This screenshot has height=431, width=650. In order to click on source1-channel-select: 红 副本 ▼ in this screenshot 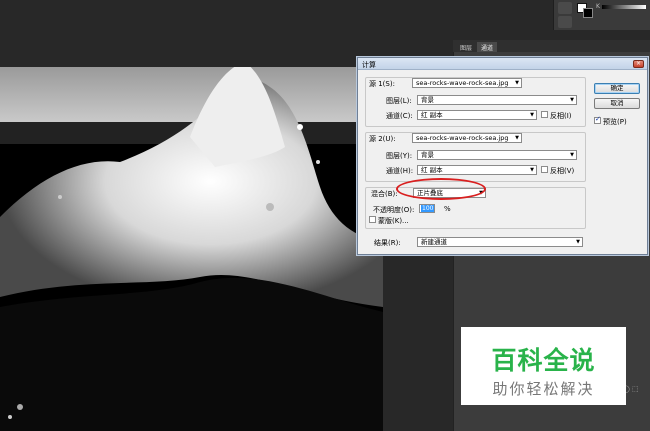, I will do `click(477, 115)`.